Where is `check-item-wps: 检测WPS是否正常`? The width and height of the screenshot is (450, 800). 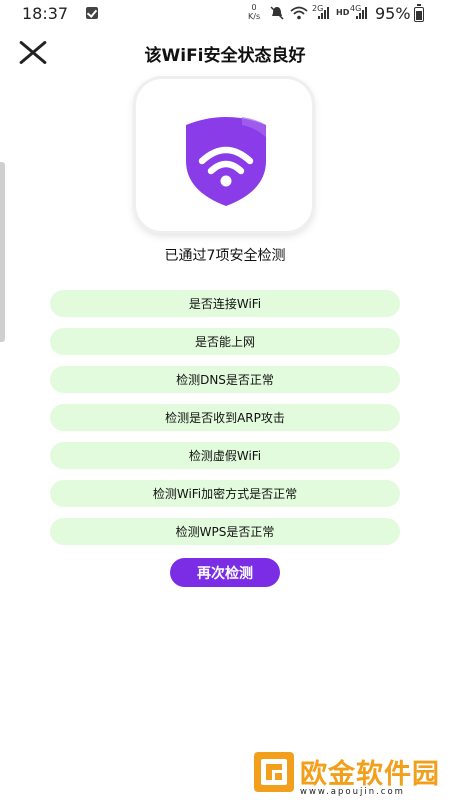
check-item-wps: 检测WPS是否正常 is located at coordinates (225, 531).